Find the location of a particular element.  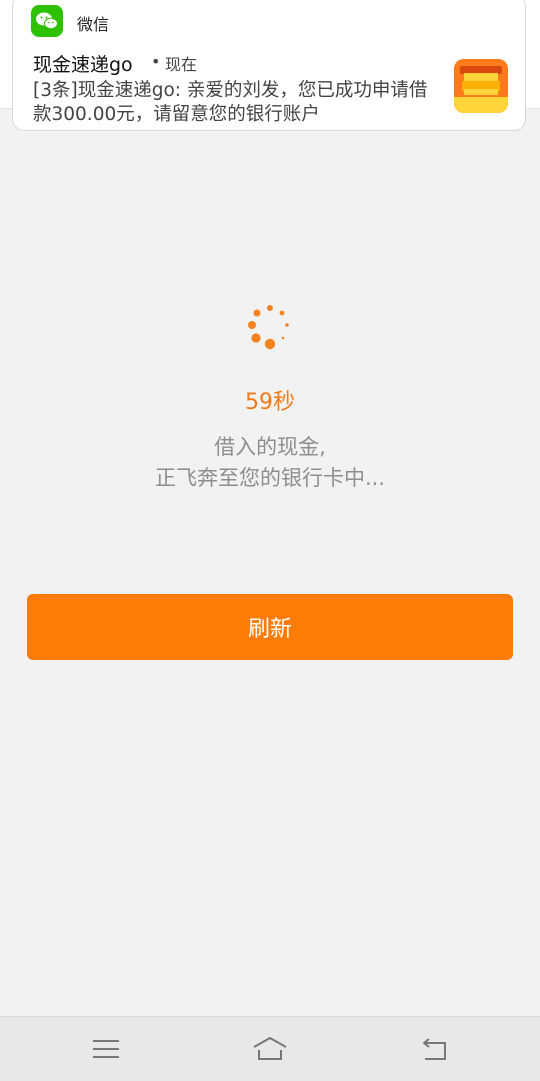

status-message-line1: 借入的现金, is located at coordinates (270, 447).